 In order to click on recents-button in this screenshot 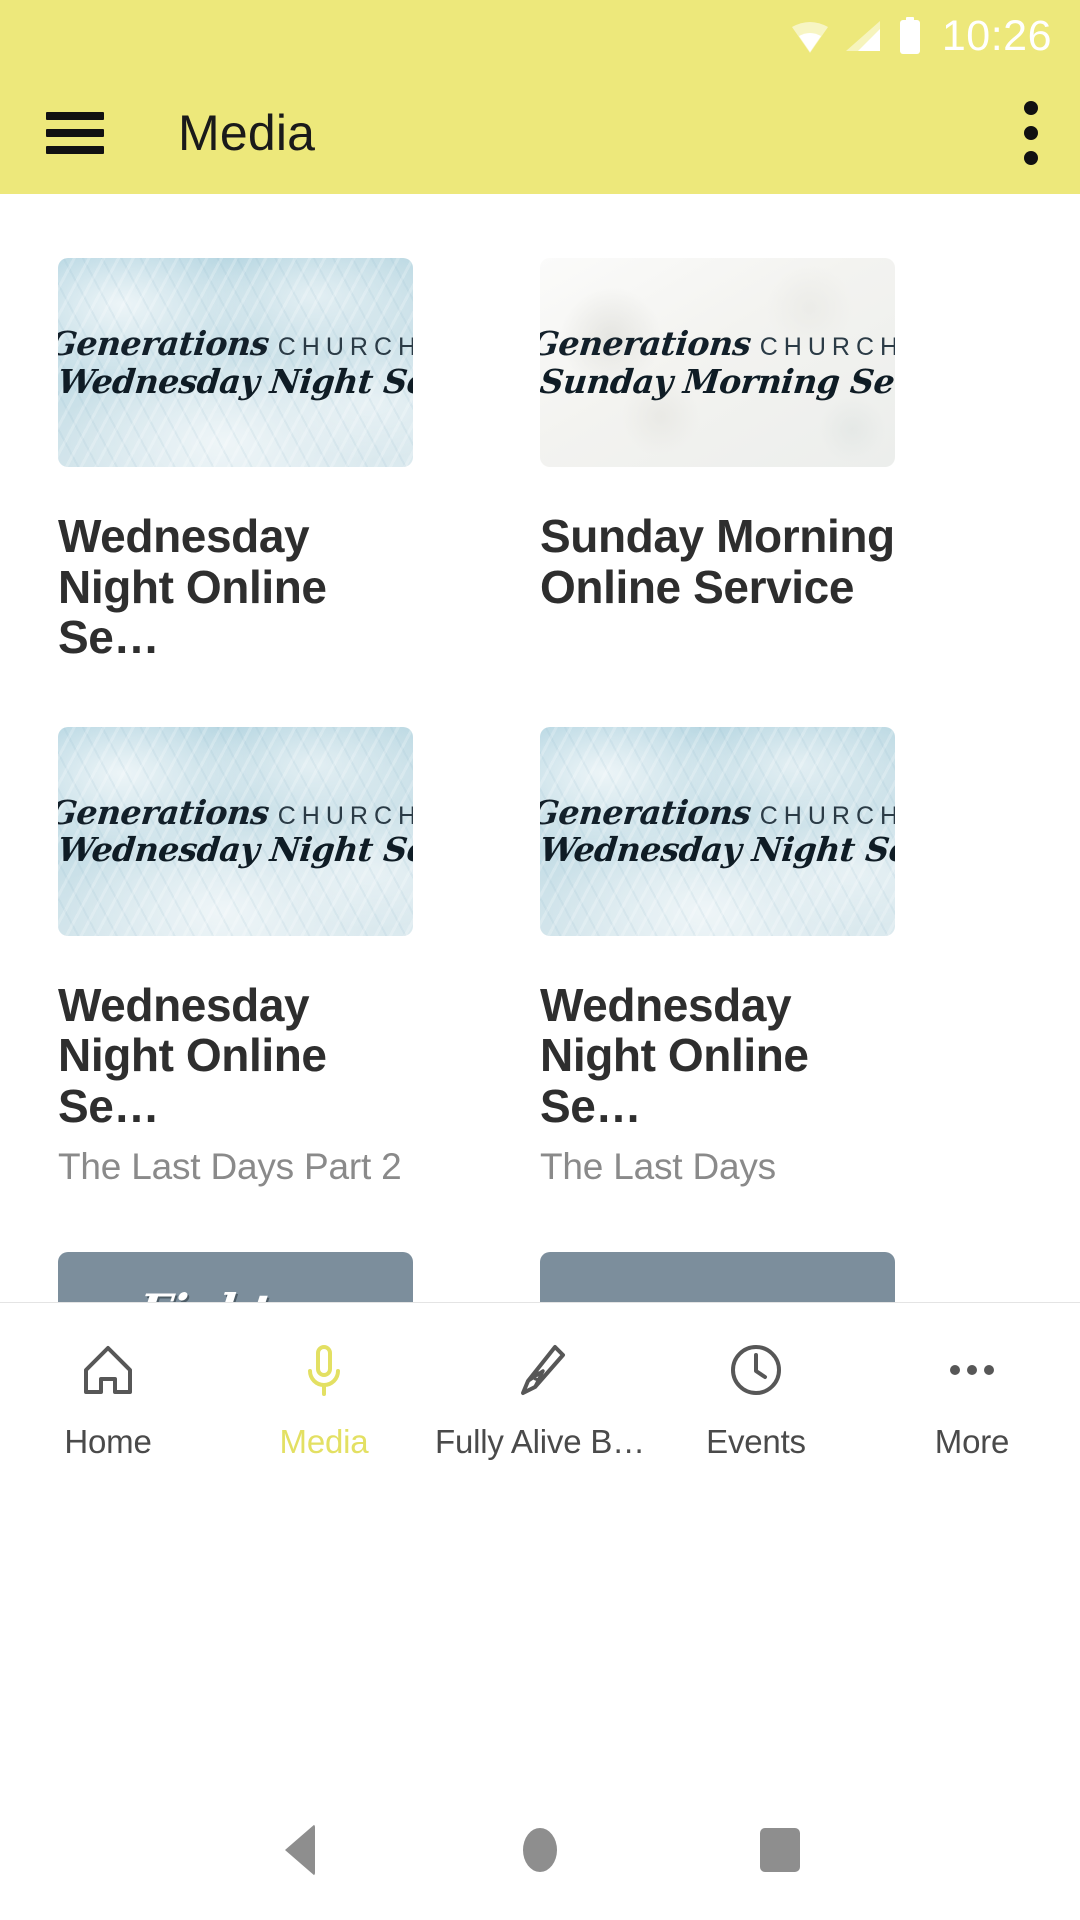, I will do `click(780, 1850)`.